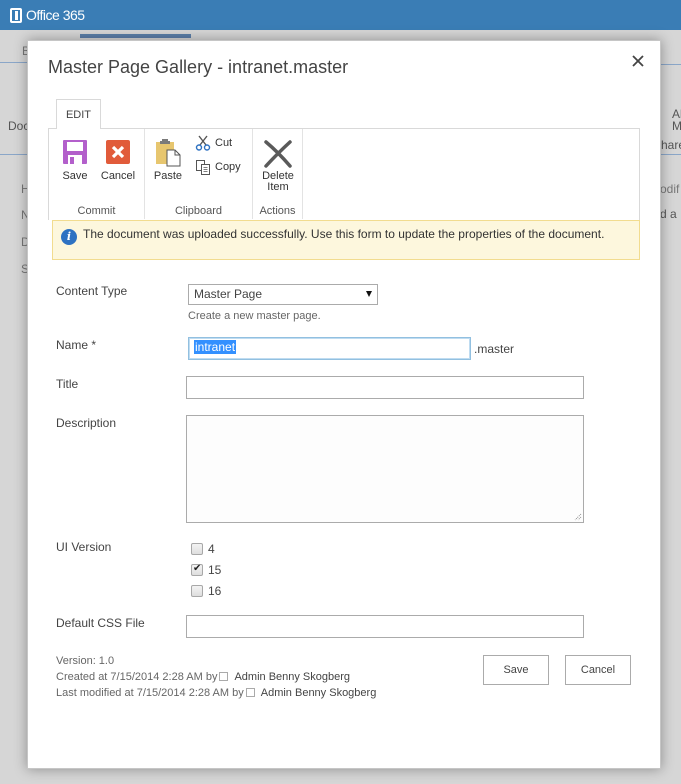 Image resolution: width=681 pixels, height=784 pixels. I want to click on name-input: intranet, so click(329, 348).